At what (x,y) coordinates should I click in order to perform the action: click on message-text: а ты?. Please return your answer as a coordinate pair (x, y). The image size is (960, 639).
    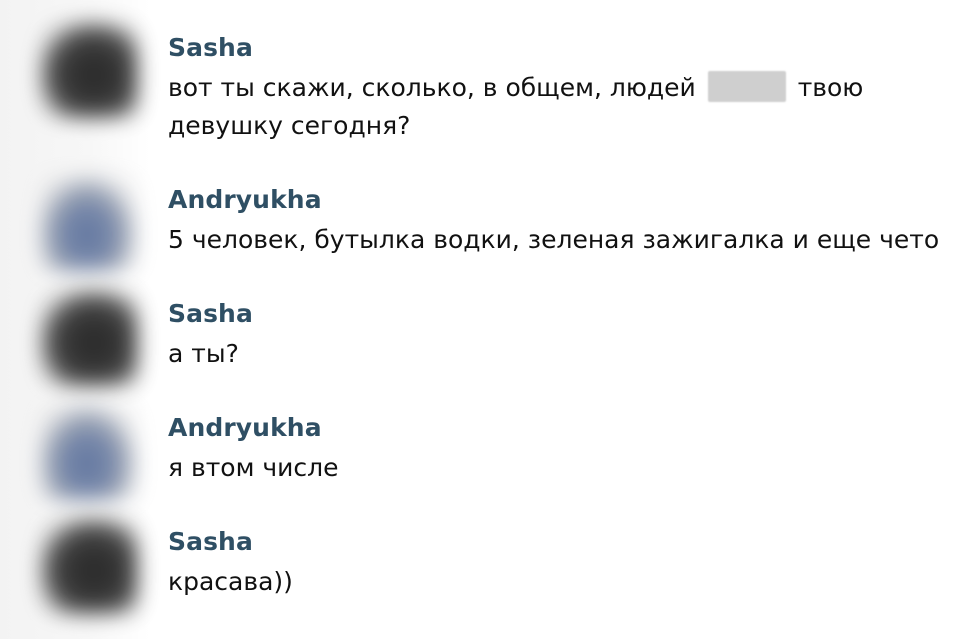
    Looking at the image, I should click on (203, 353).